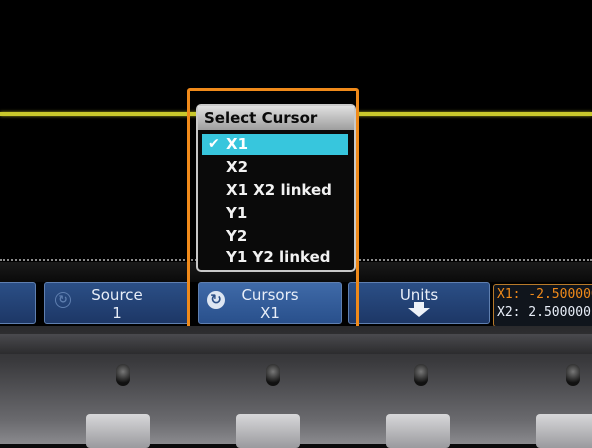 The width and height of the screenshot is (592, 448). What do you see at coordinates (63, 300) in the screenshot?
I see `rotate-icon: ↻` at bounding box center [63, 300].